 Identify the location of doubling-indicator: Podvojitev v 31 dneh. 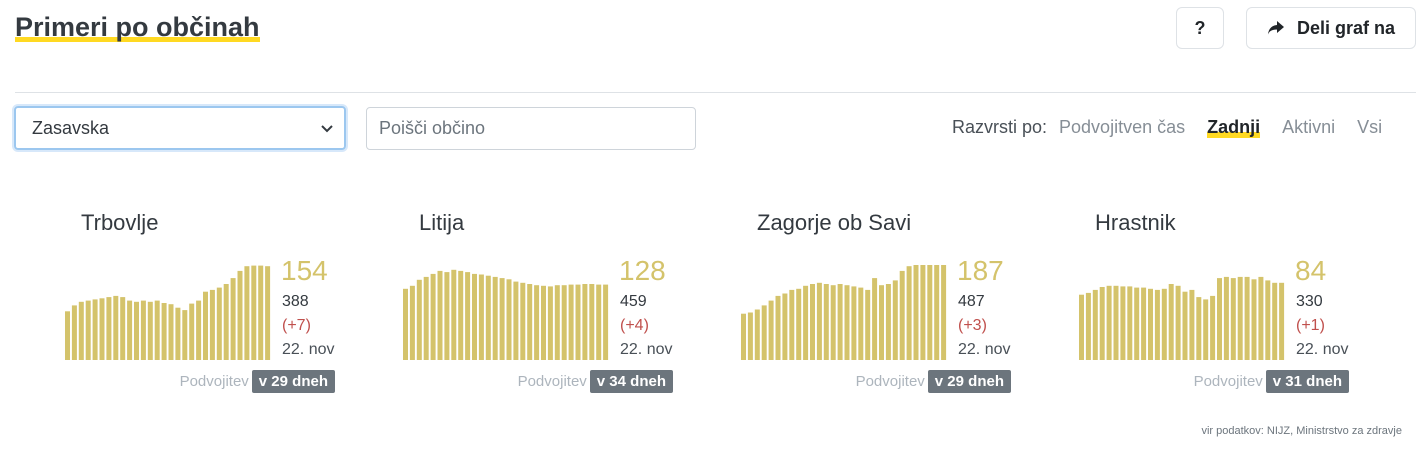
(1271, 381).